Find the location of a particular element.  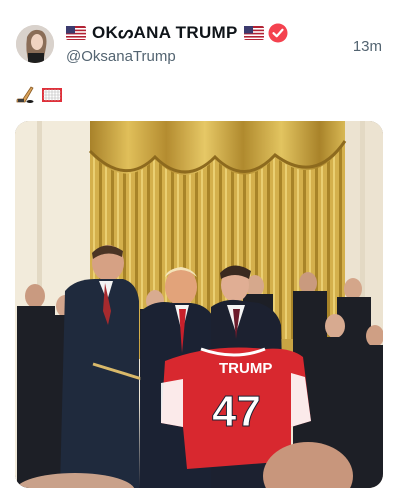

author-name-row: OKᔕANA TRUMP is located at coordinates (177, 33).